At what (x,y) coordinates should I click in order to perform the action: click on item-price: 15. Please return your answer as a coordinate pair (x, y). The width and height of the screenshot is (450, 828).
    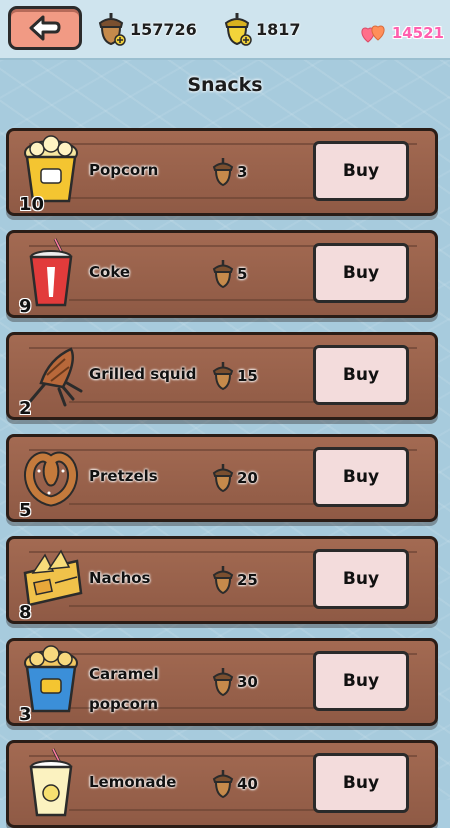
    Looking at the image, I should click on (234, 376).